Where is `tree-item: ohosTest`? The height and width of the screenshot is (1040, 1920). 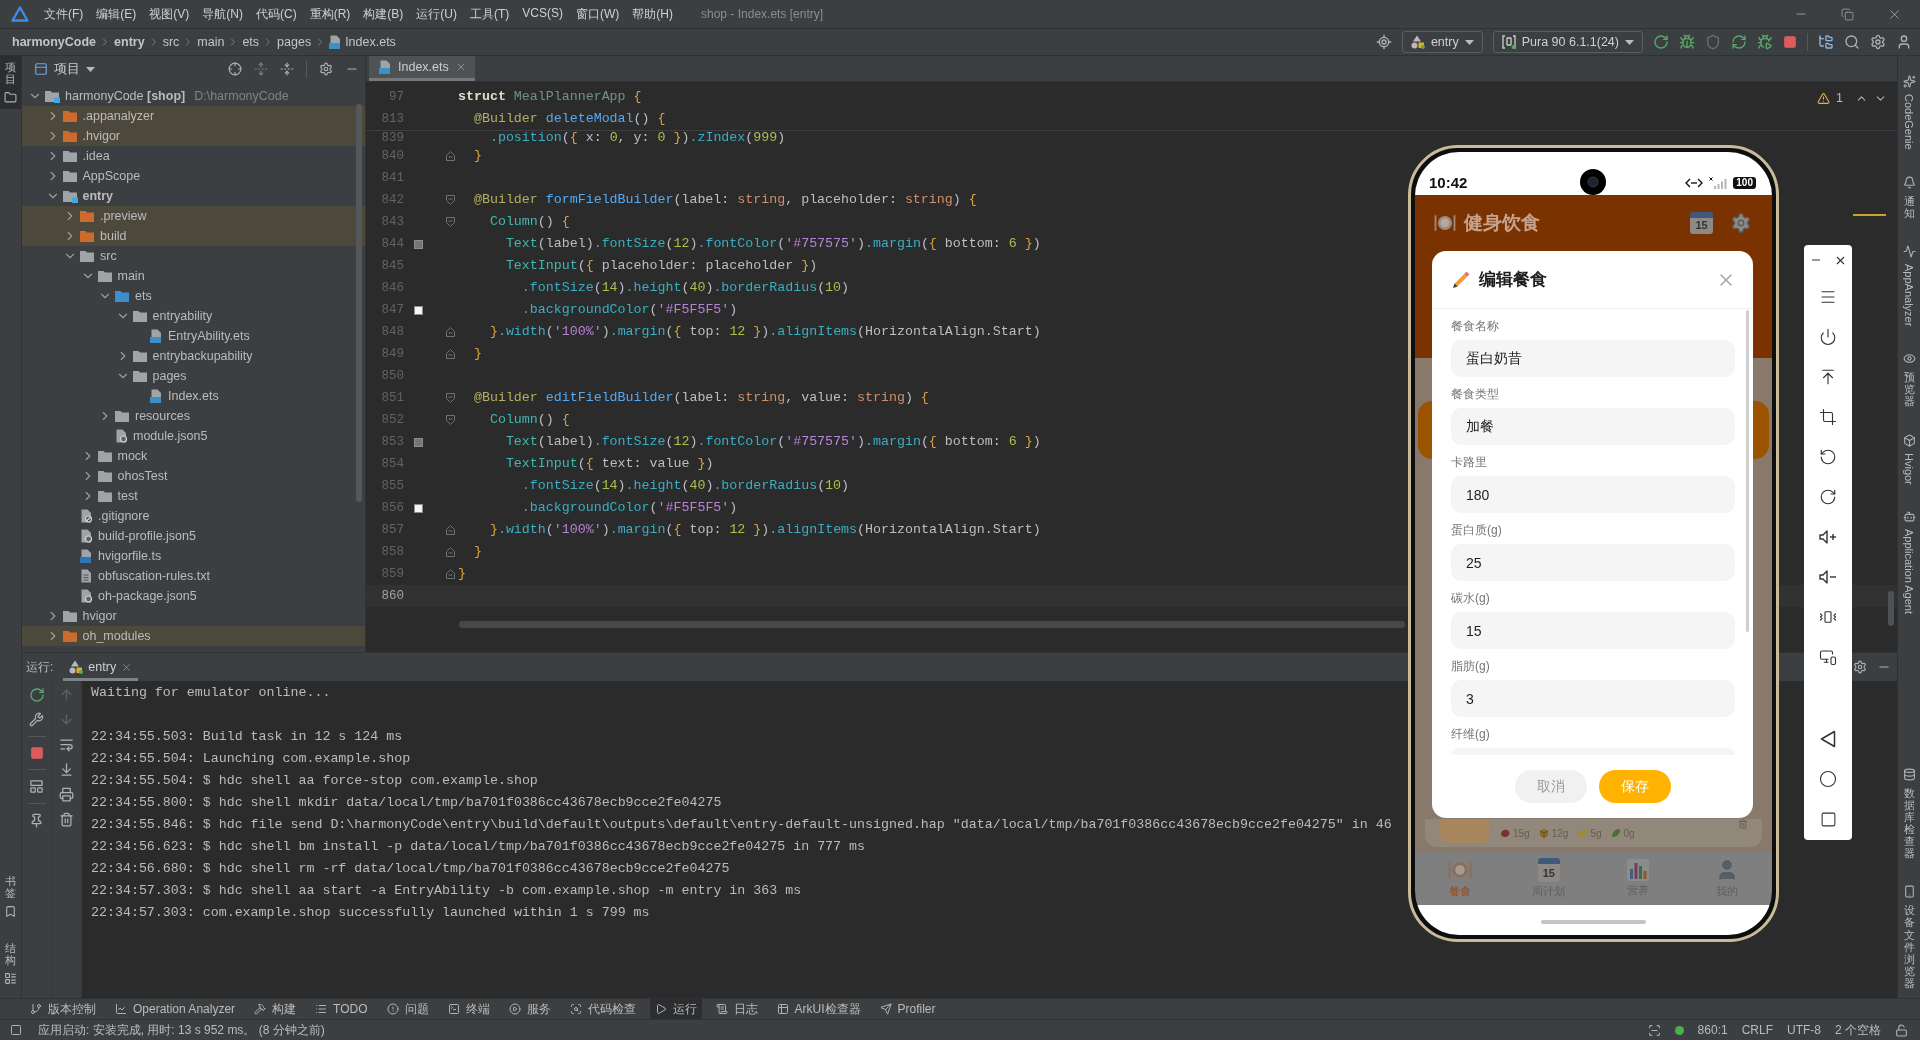
tree-item: ohosTest is located at coordinates (193, 476).